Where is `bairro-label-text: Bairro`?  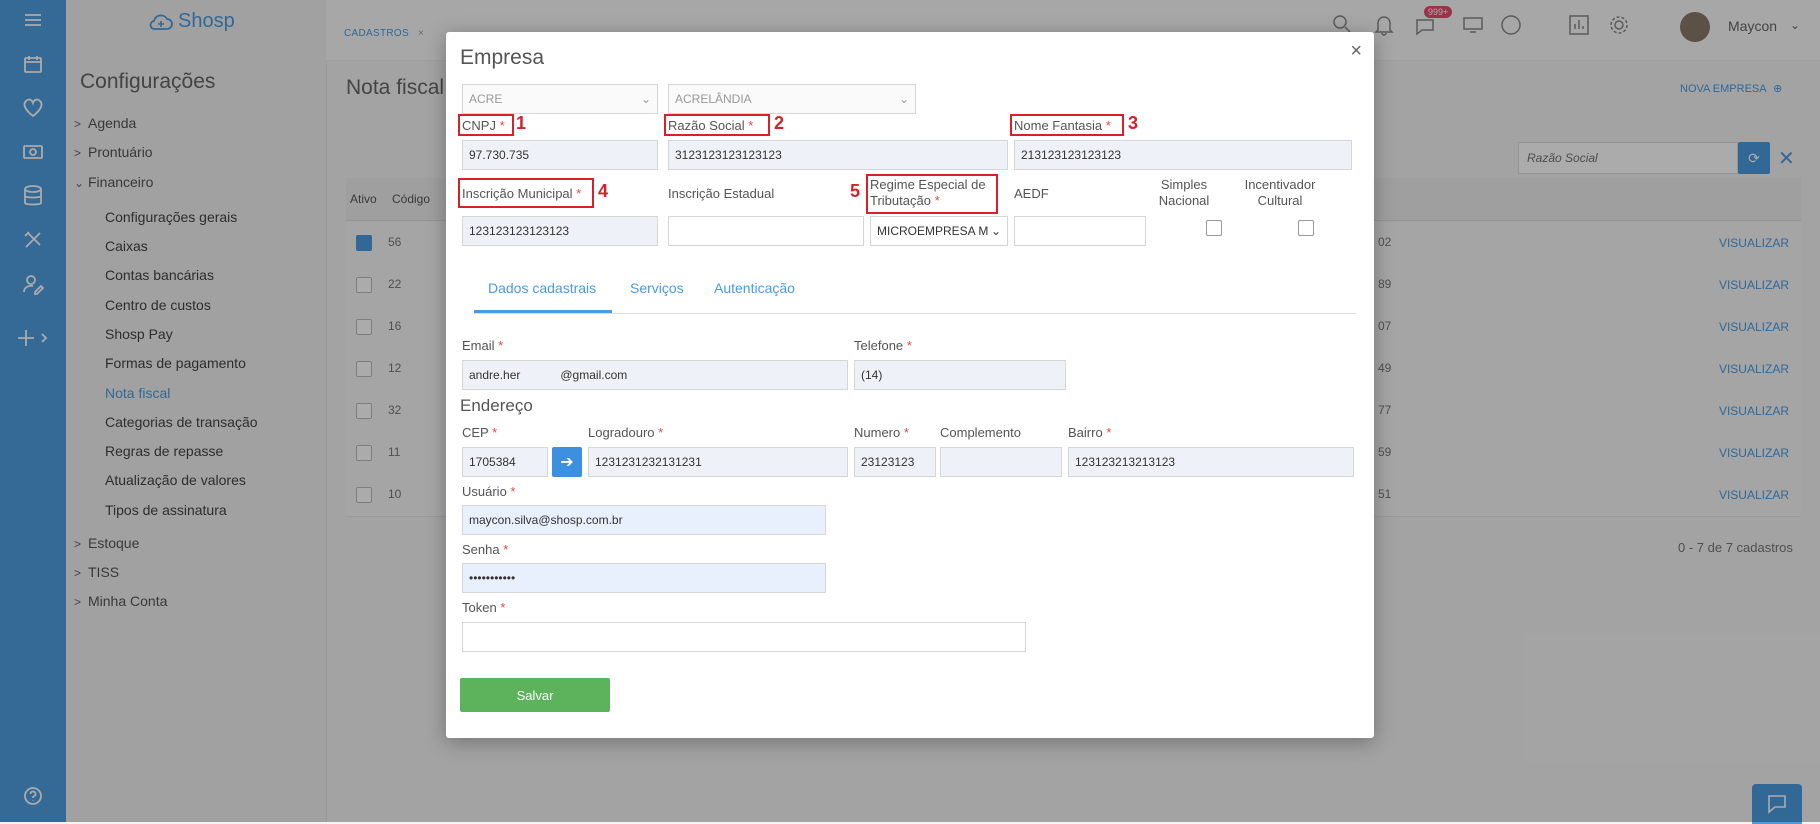 bairro-label-text: Bairro is located at coordinates (1085, 432).